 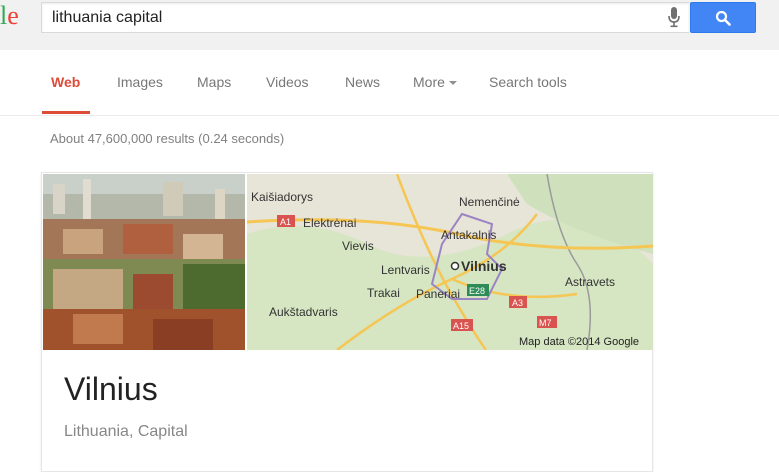 What do you see at coordinates (468, 235) in the screenshot?
I see `map-label: Antakalnis` at bounding box center [468, 235].